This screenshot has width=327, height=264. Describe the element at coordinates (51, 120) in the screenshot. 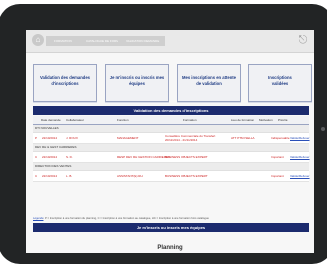

I see `column-date: Date demande` at that location.